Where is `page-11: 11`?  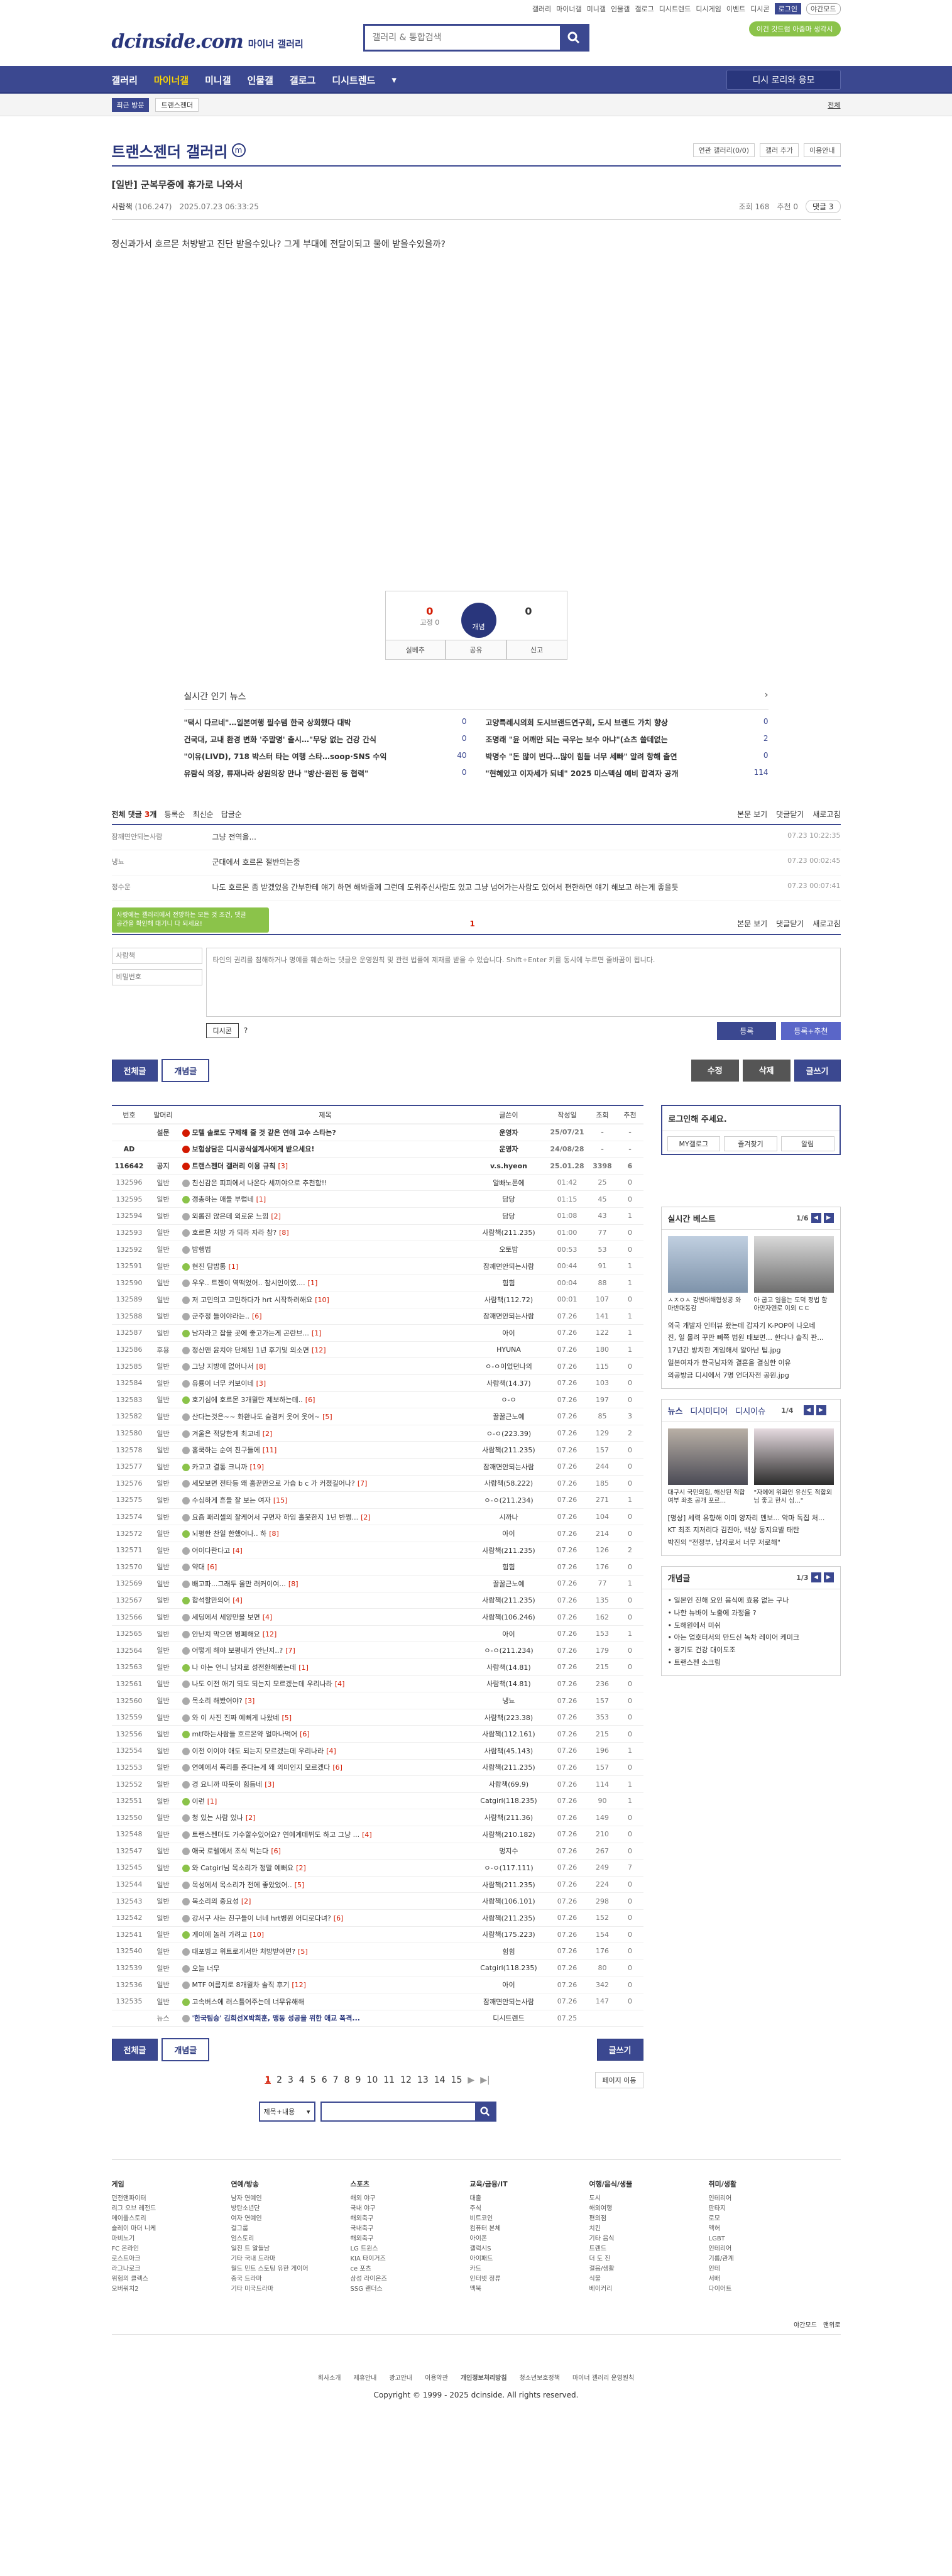
page-11: 11 is located at coordinates (389, 2080).